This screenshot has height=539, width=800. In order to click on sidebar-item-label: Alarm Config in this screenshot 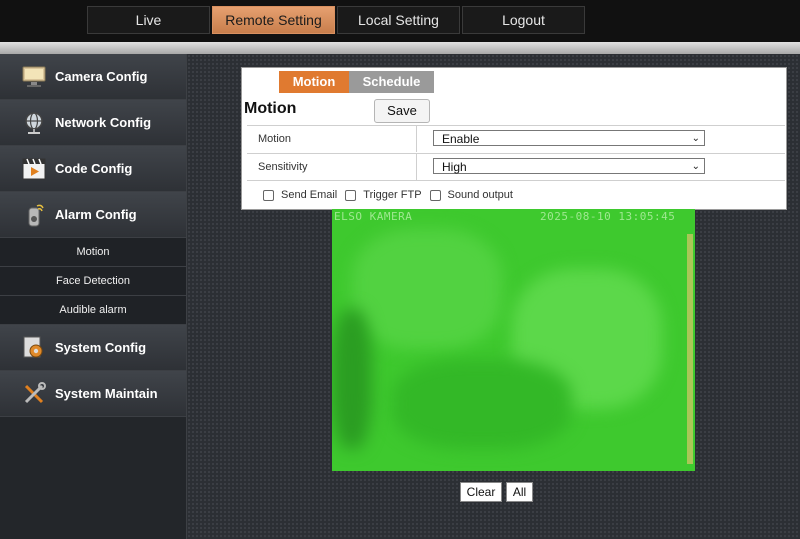, I will do `click(96, 214)`.